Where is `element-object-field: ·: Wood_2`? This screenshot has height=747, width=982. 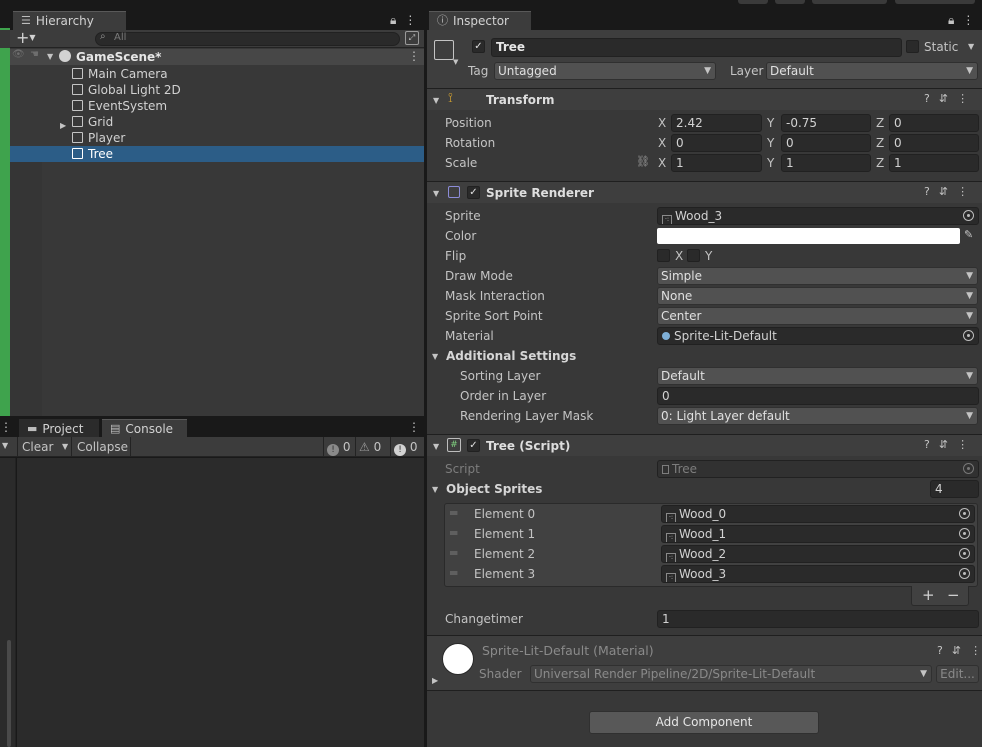 element-object-field: ·: Wood_2 is located at coordinates (818, 554).